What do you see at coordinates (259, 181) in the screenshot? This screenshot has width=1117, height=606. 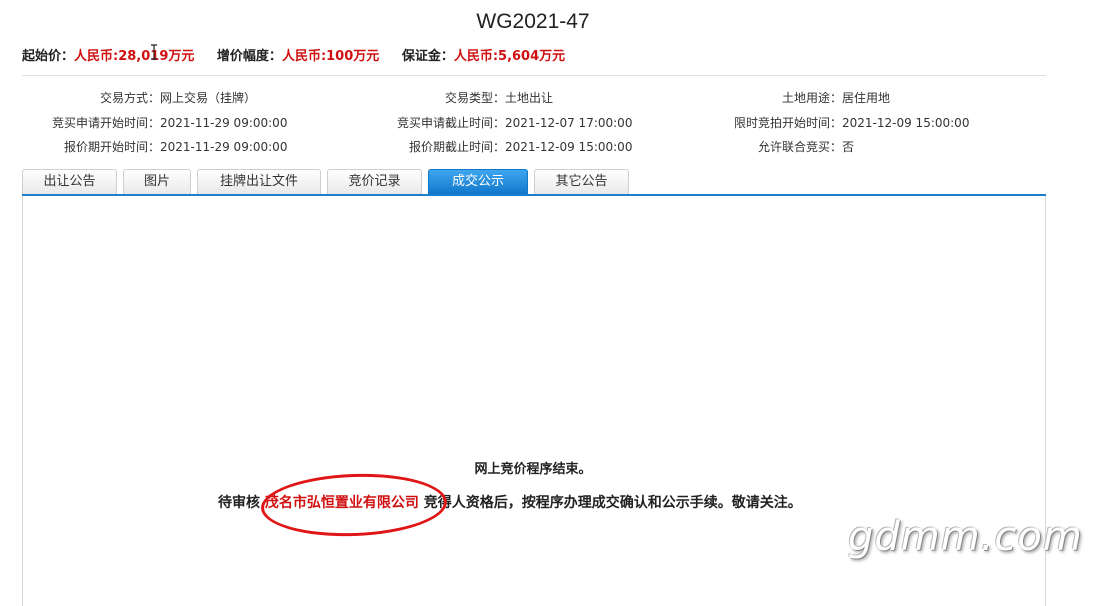 I see `tab-listing-documents: 挂牌出让文件` at bounding box center [259, 181].